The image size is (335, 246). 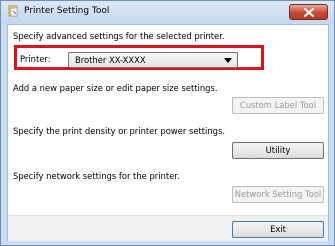 I want to click on close-button, so click(x=308, y=12).